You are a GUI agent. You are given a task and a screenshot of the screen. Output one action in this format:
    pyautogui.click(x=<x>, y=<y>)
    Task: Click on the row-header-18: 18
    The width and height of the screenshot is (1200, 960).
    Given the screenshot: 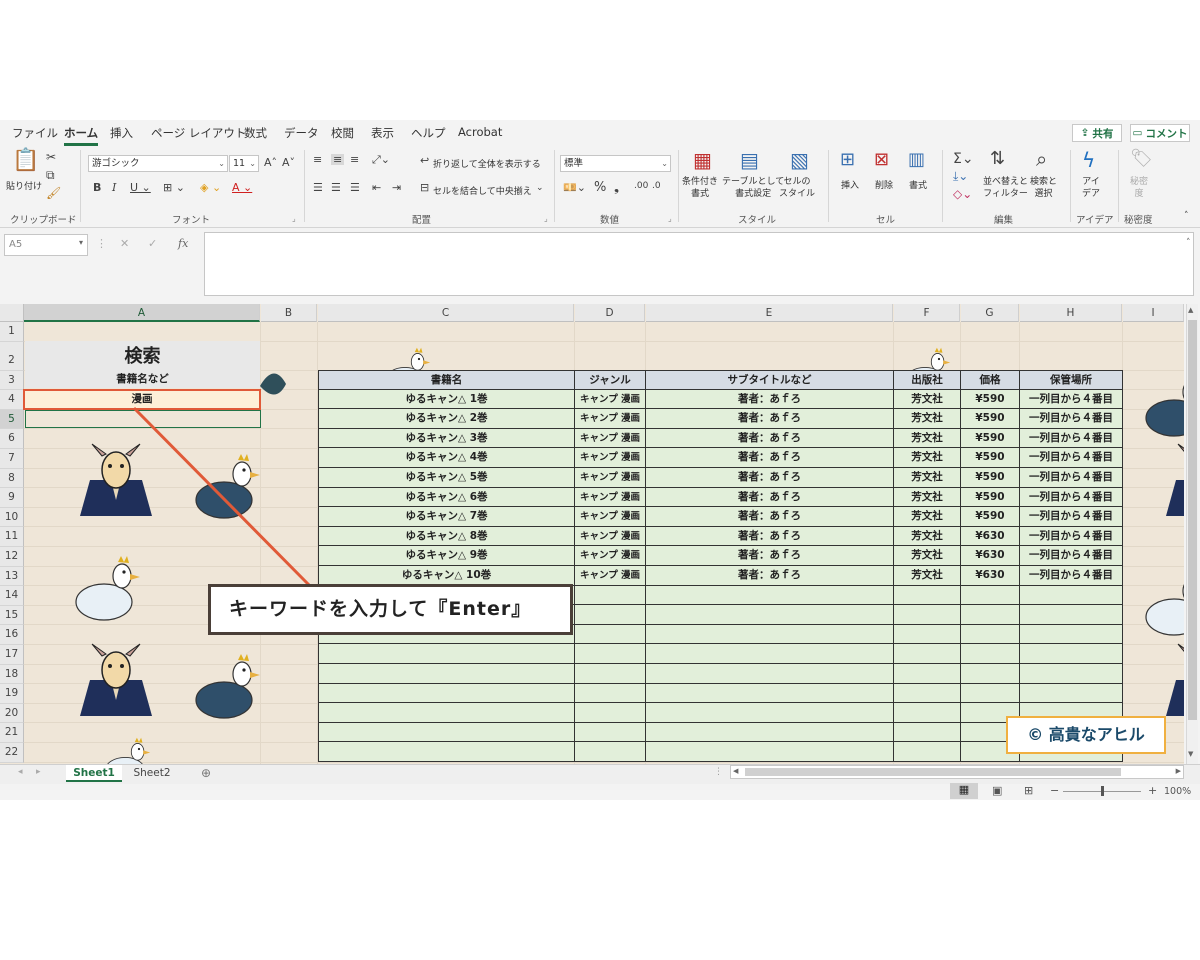 What is the action you would take?
    pyautogui.click(x=12, y=674)
    